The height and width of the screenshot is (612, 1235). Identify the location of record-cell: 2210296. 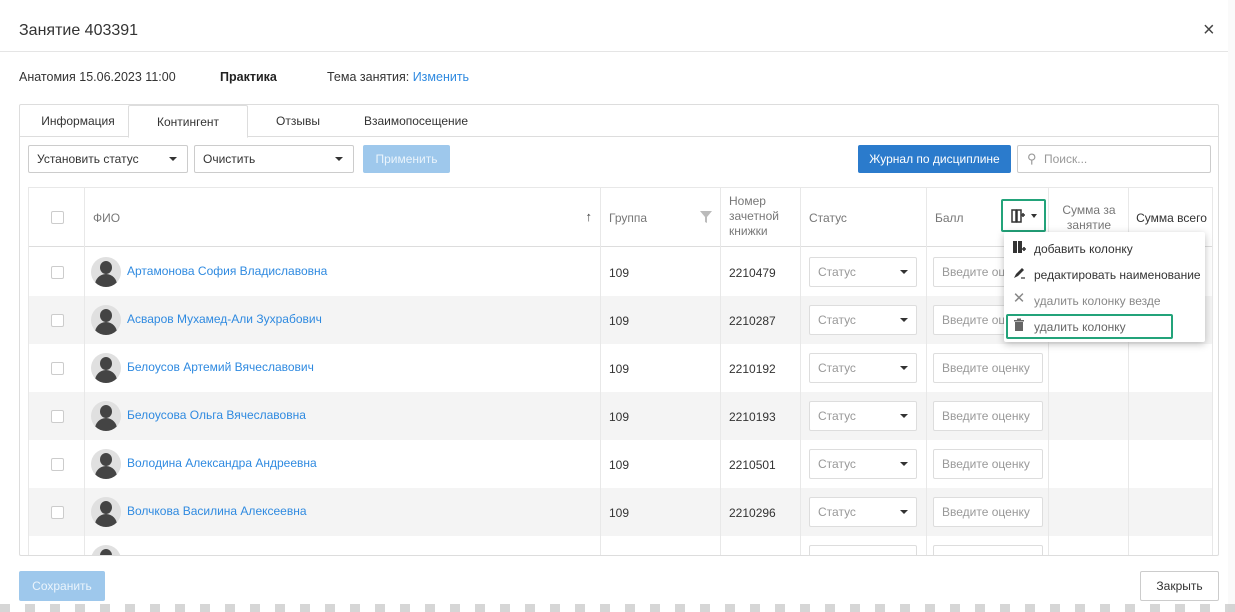
(761, 512).